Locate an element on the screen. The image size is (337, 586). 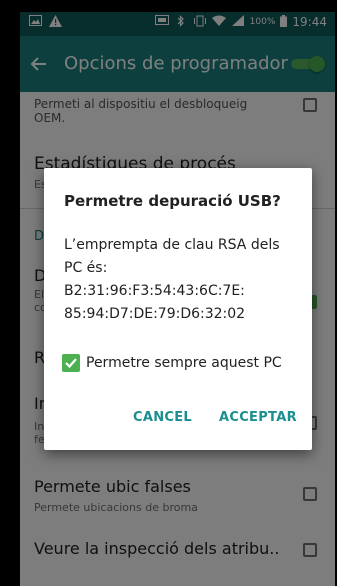
checkmark-icon is located at coordinates (71, 363).